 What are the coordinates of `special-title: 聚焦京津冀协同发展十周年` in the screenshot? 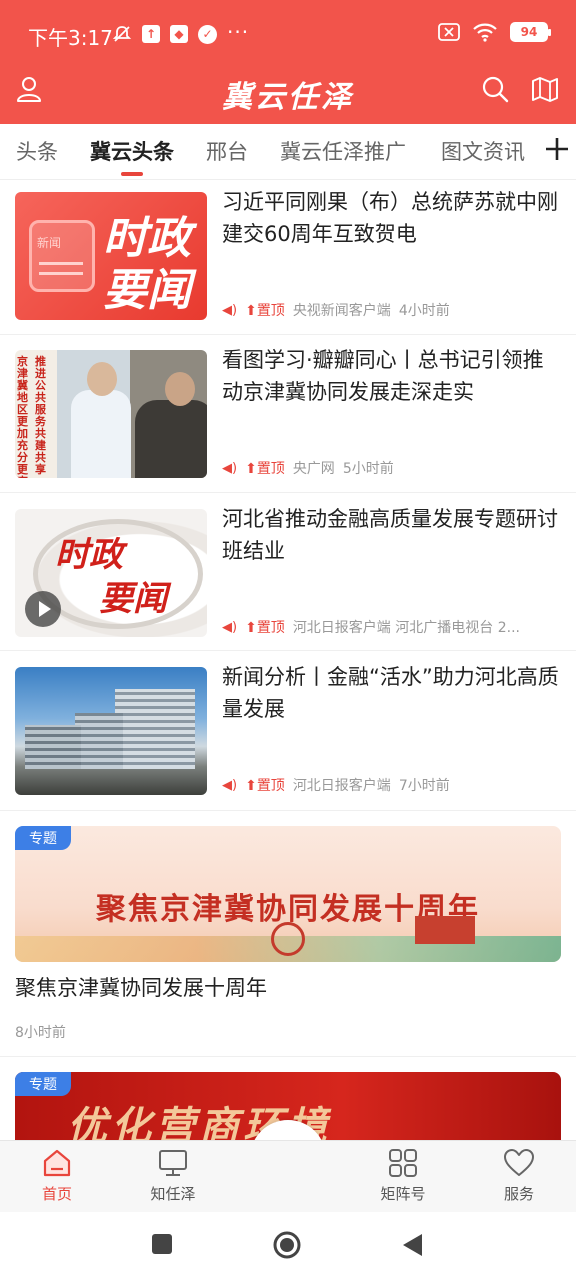 It's located at (141, 987).